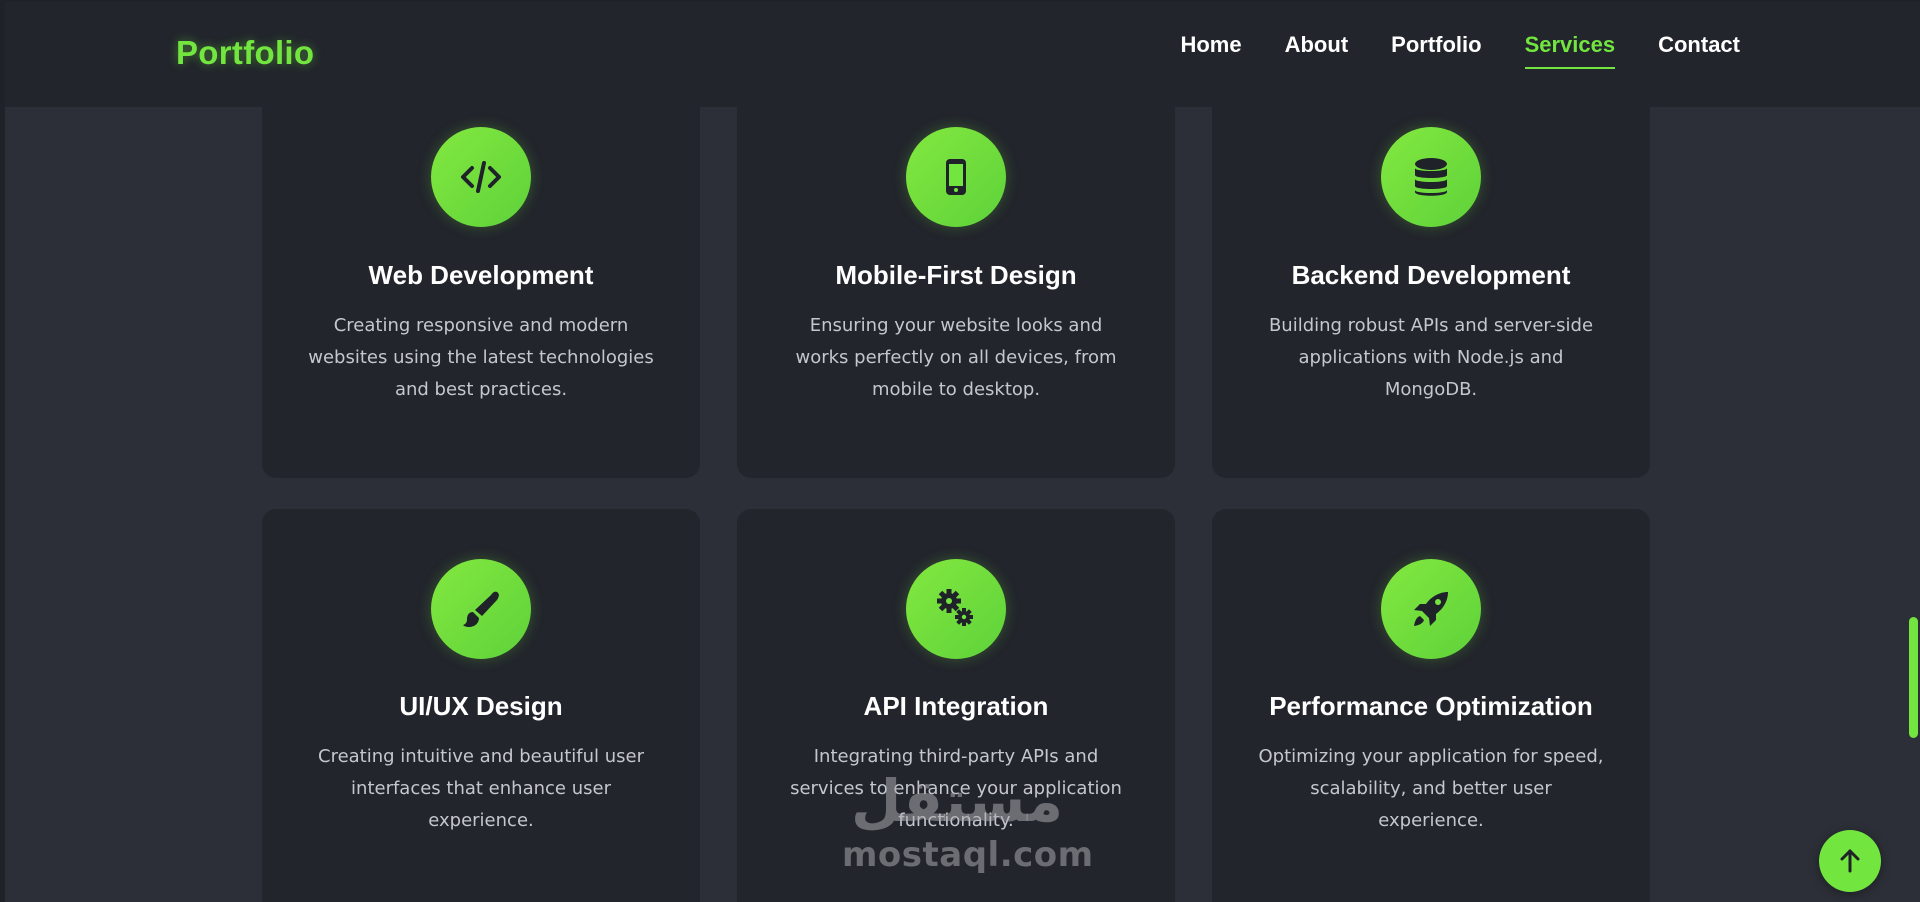  I want to click on paint-brush-icon, so click(481, 609).